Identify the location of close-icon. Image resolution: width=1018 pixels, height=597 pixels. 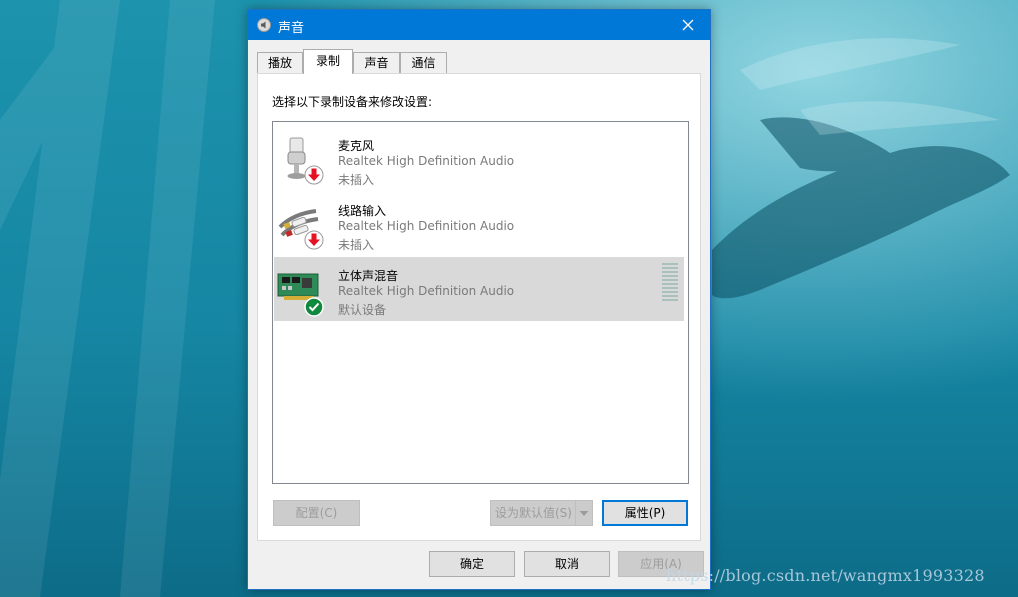
(688, 25).